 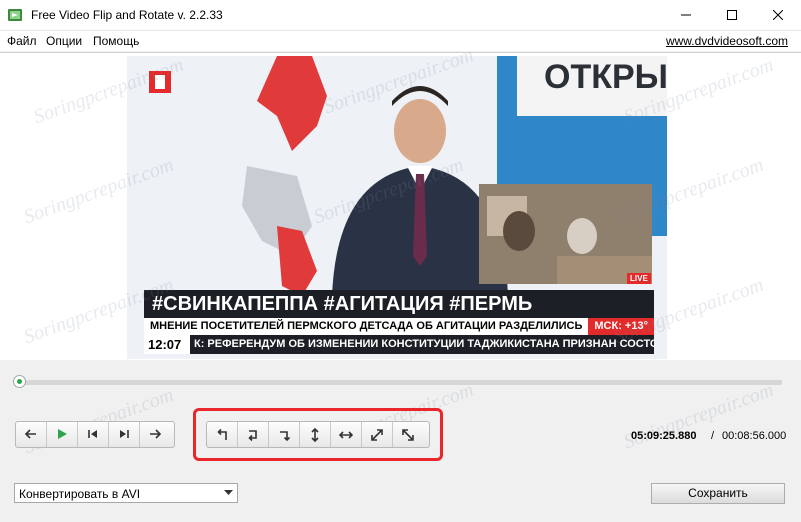 What do you see at coordinates (664, 436) in the screenshot?
I see `current-time: 05:09:25.880` at bounding box center [664, 436].